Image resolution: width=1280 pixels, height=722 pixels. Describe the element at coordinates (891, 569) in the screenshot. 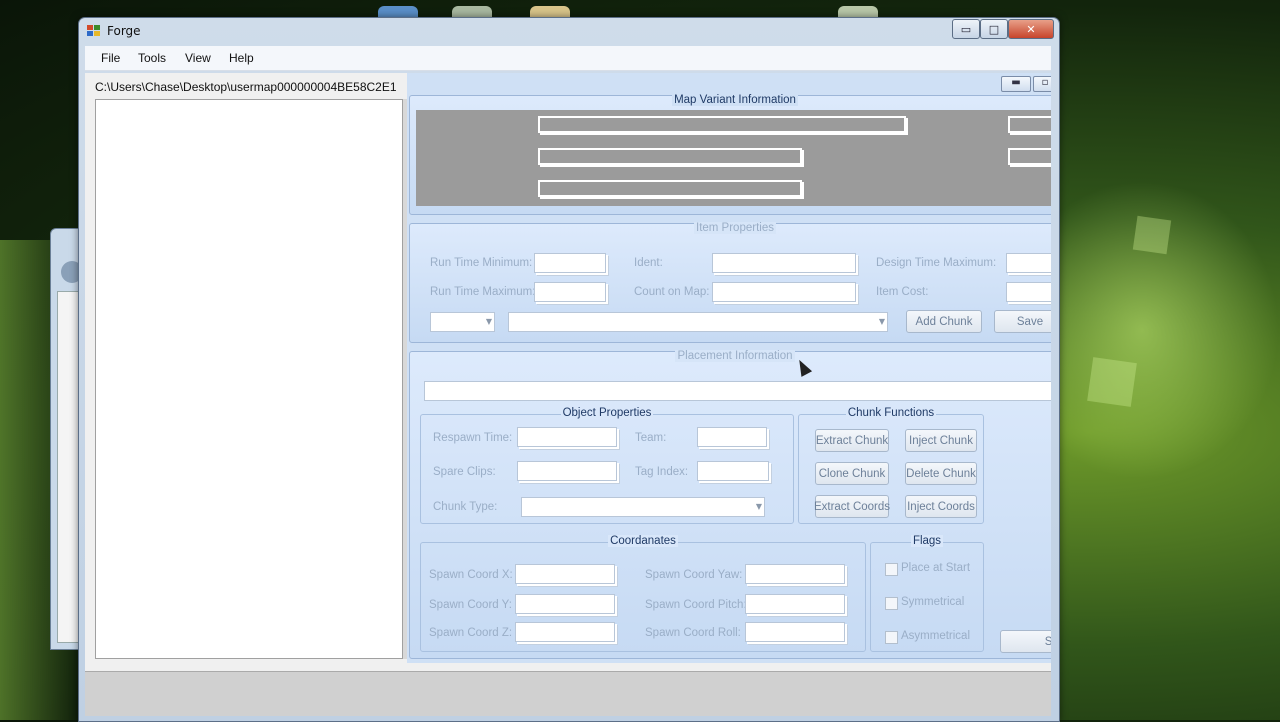

I see `place-at-start-checkbox` at that location.